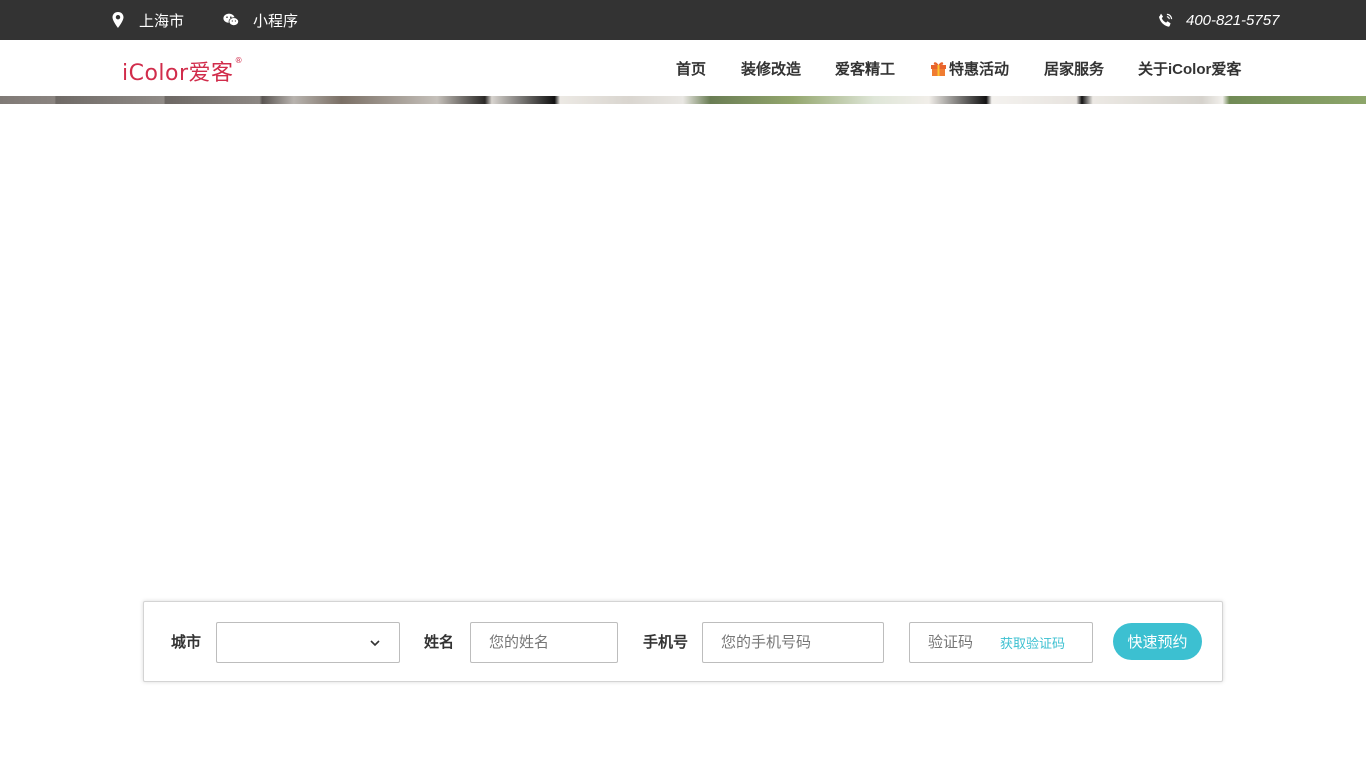 Image resolution: width=1366 pixels, height=768 pixels. I want to click on nav-item-label: 爱客精工, so click(865, 69).